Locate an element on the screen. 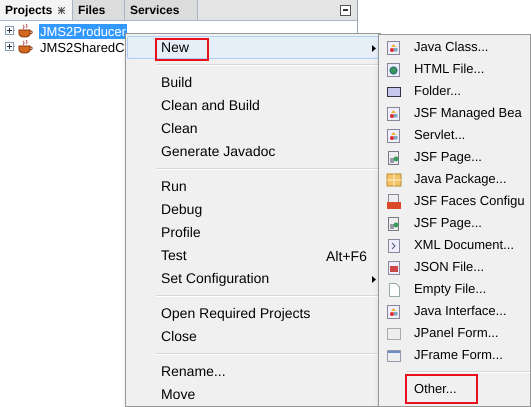 The height and width of the screenshot is (407, 531). menu-item: Clean and Build is located at coordinates (253, 105).